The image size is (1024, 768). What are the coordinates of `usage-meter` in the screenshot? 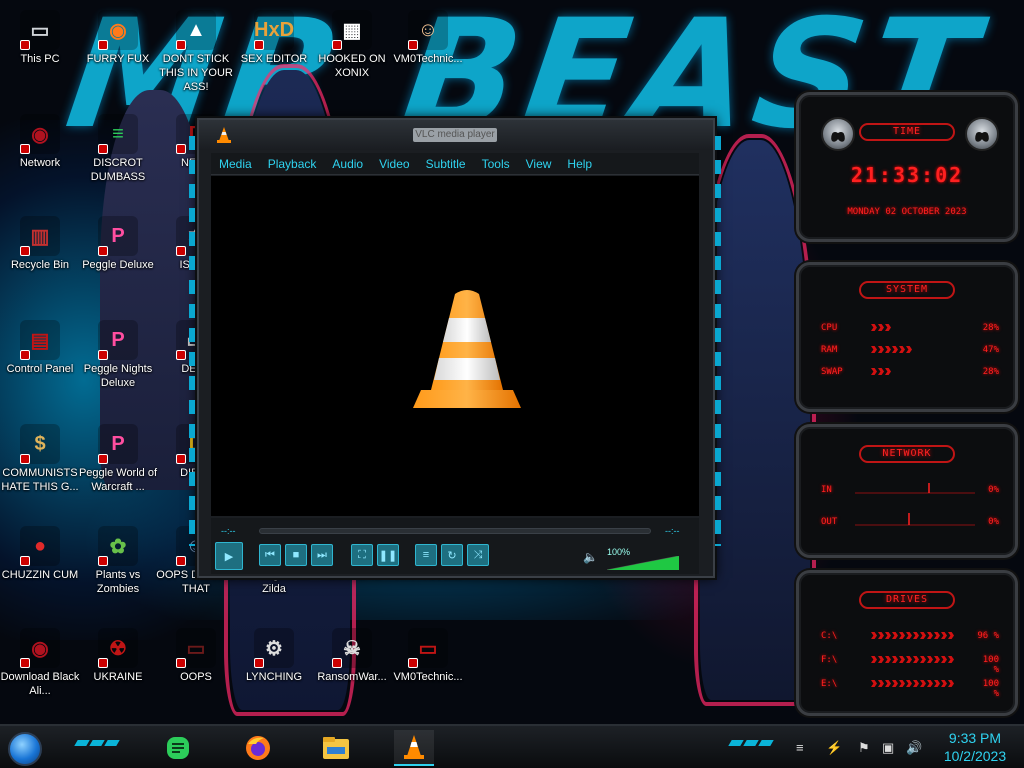 It's located at (891, 349).